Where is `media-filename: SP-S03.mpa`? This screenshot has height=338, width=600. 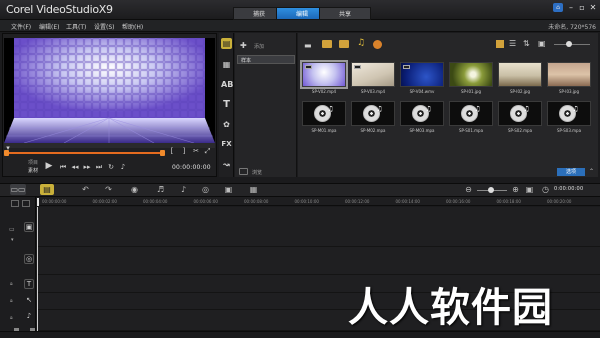 media-filename: SP-S03.mpa is located at coordinates (569, 130).